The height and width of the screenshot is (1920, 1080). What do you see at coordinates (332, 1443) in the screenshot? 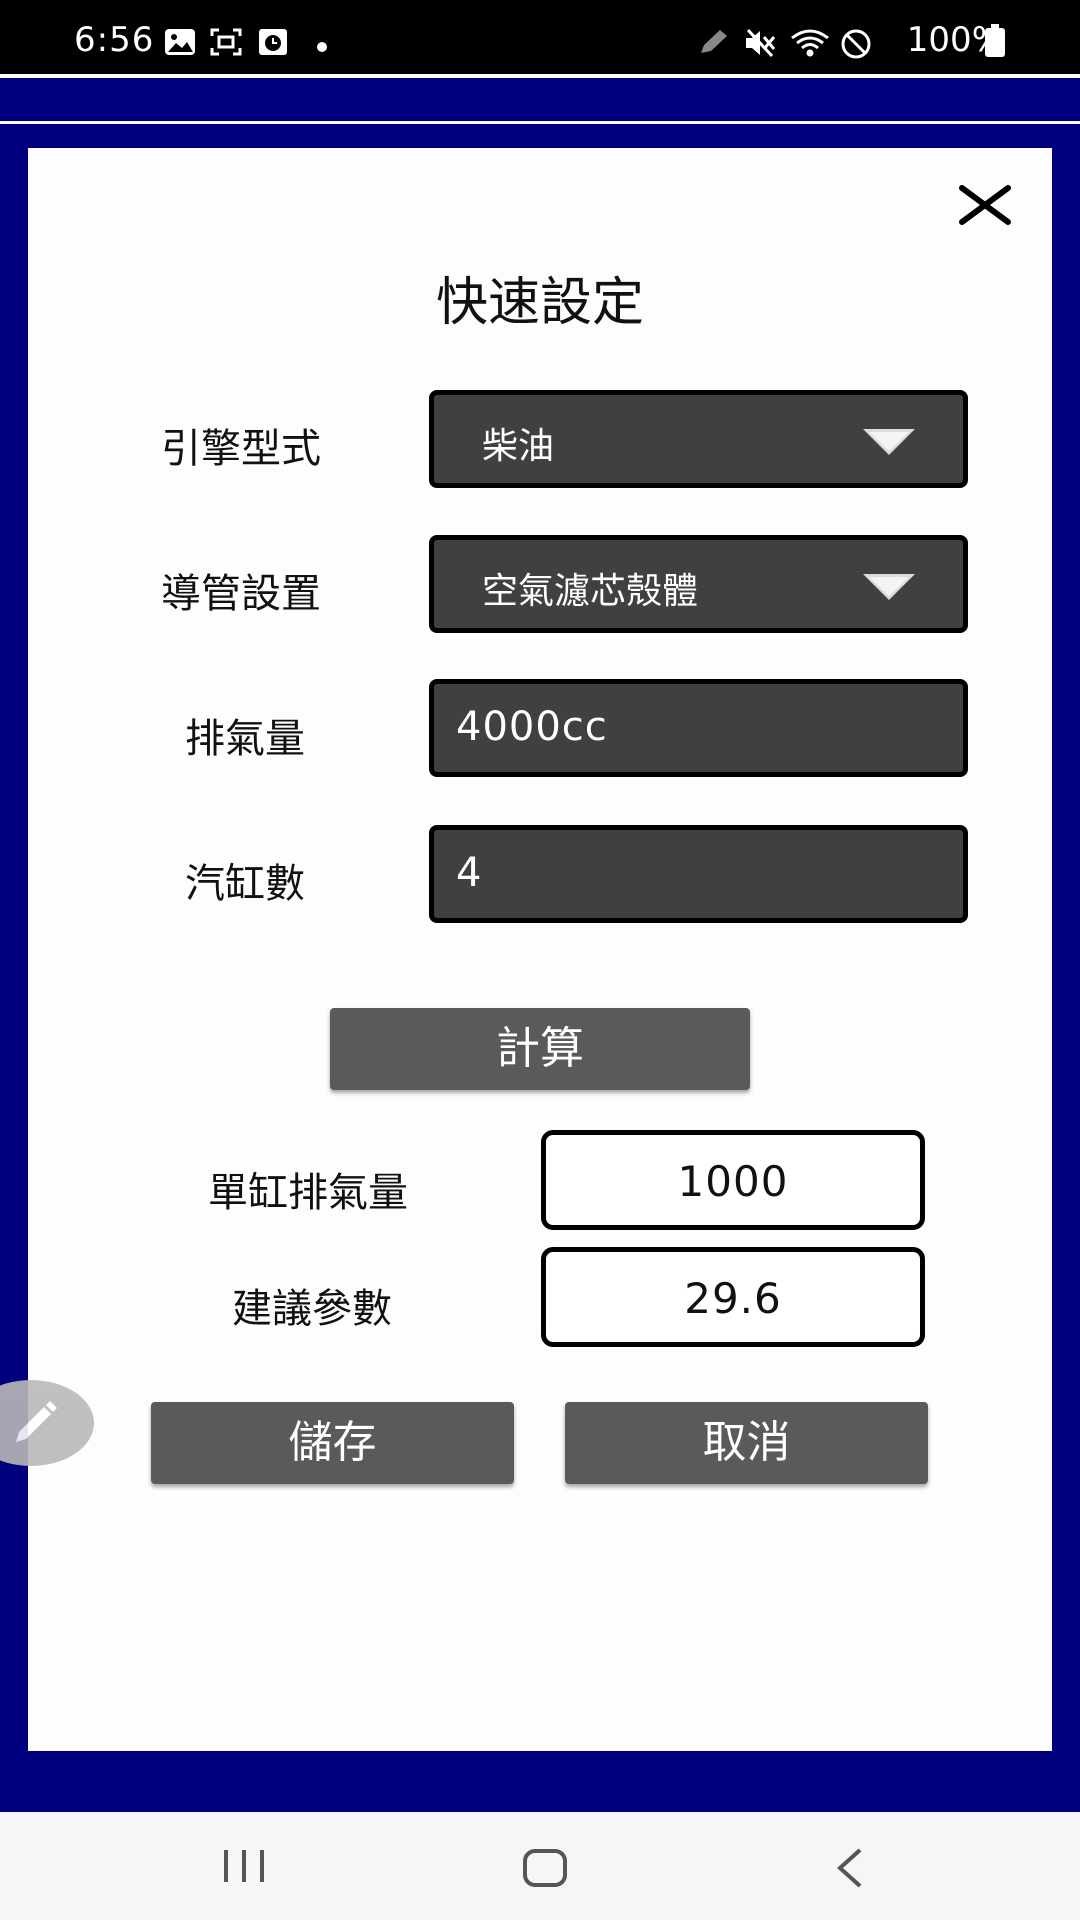
I see `save-button: 儲存` at bounding box center [332, 1443].